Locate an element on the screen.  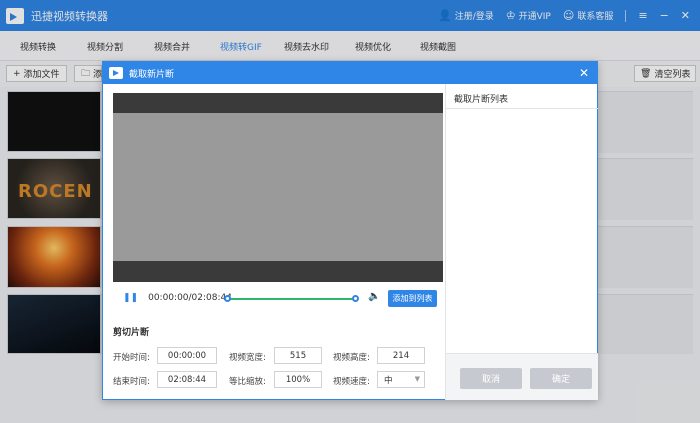
timeline-end-handle is located at coordinates (355, 298).